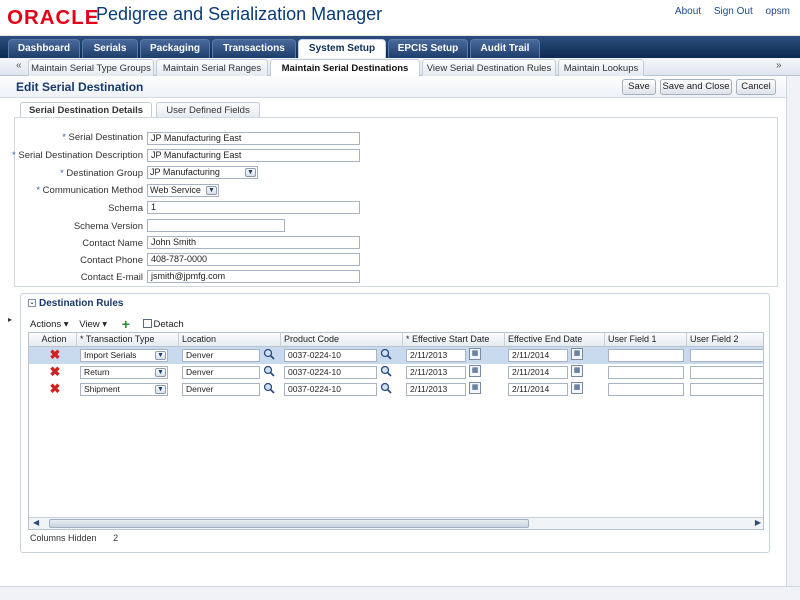 The image size is (800, 600). What do you see at coordinates (91, 67) in the screenshot?
I see `subtab-serial-type-groups: Maintain Serial Type Groups` at bounding box center [91, 67].